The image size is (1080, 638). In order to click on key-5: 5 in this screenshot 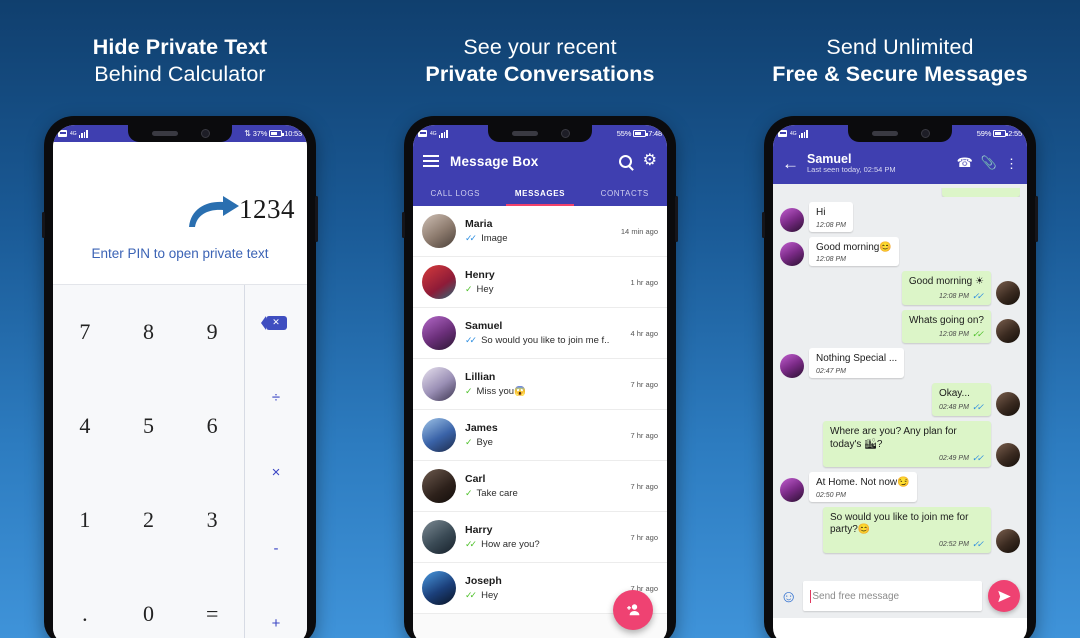, I will do `click(148, 426)`.